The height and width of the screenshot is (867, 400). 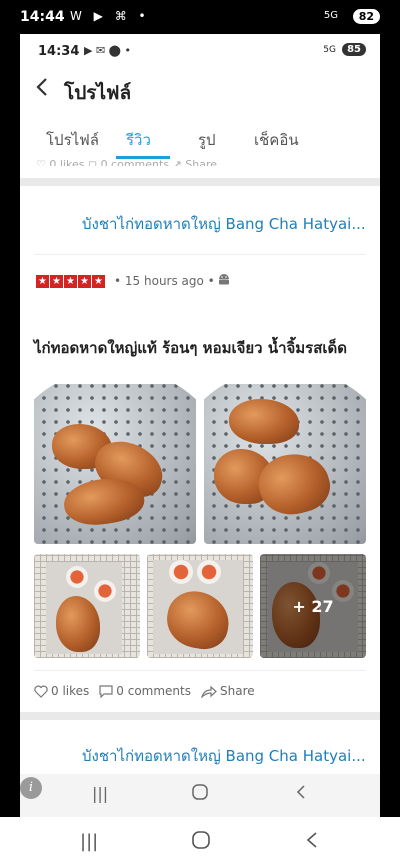 What do you see at coordinates (209, 691) in the screenshot?
I see `share-icon` at bounding box center [209, 691].